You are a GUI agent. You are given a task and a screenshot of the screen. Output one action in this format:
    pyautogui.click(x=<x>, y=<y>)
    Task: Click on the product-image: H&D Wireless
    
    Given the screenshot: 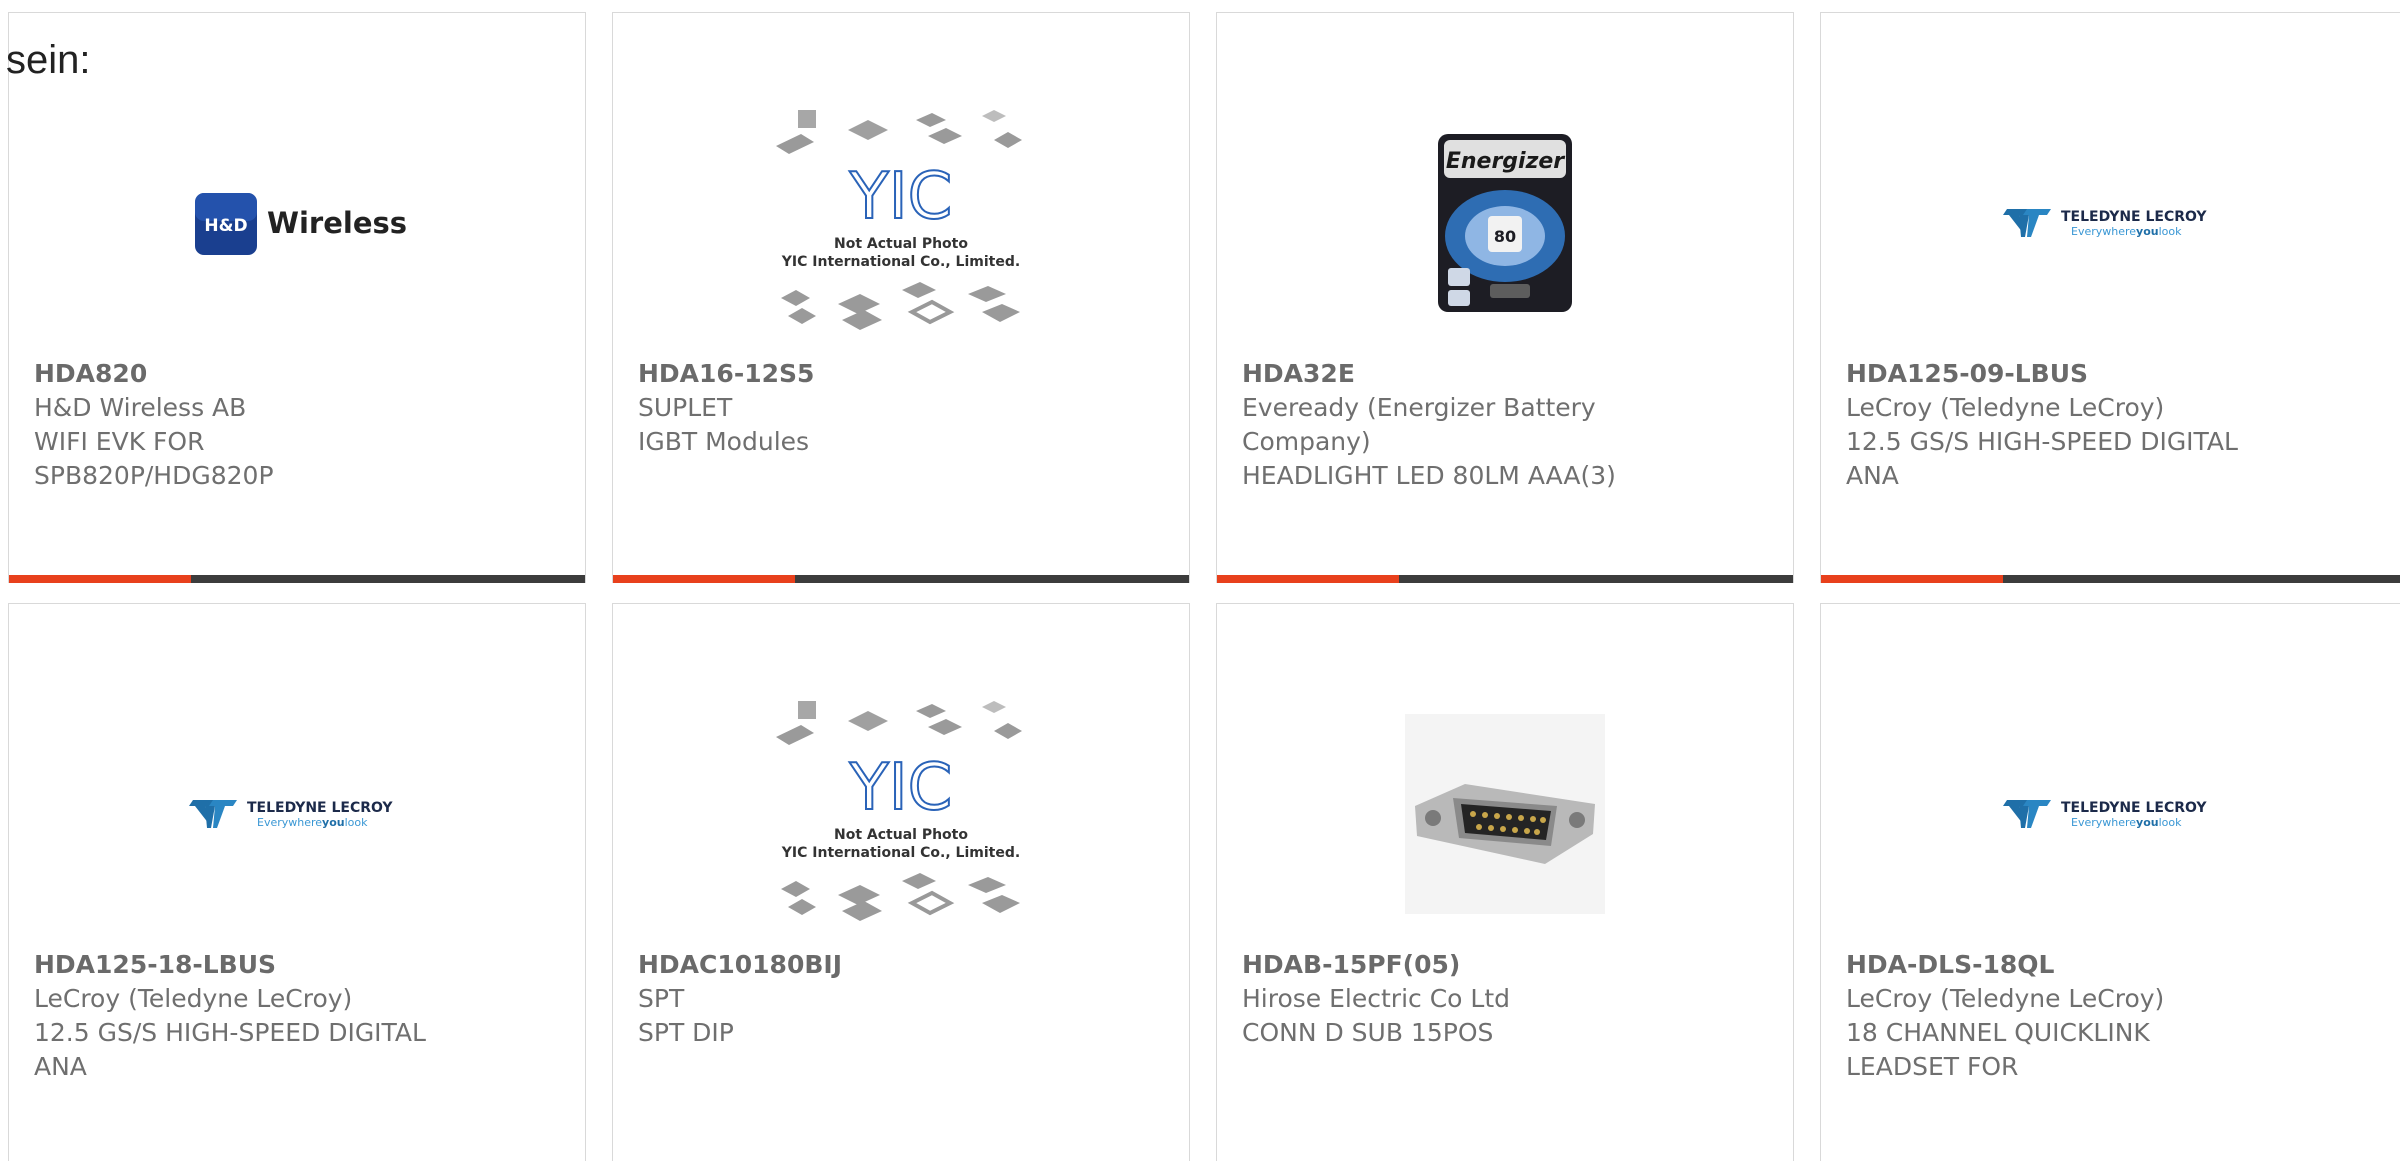 What is the action you would take?
    pyautogui.click(x=297, y=223)
    